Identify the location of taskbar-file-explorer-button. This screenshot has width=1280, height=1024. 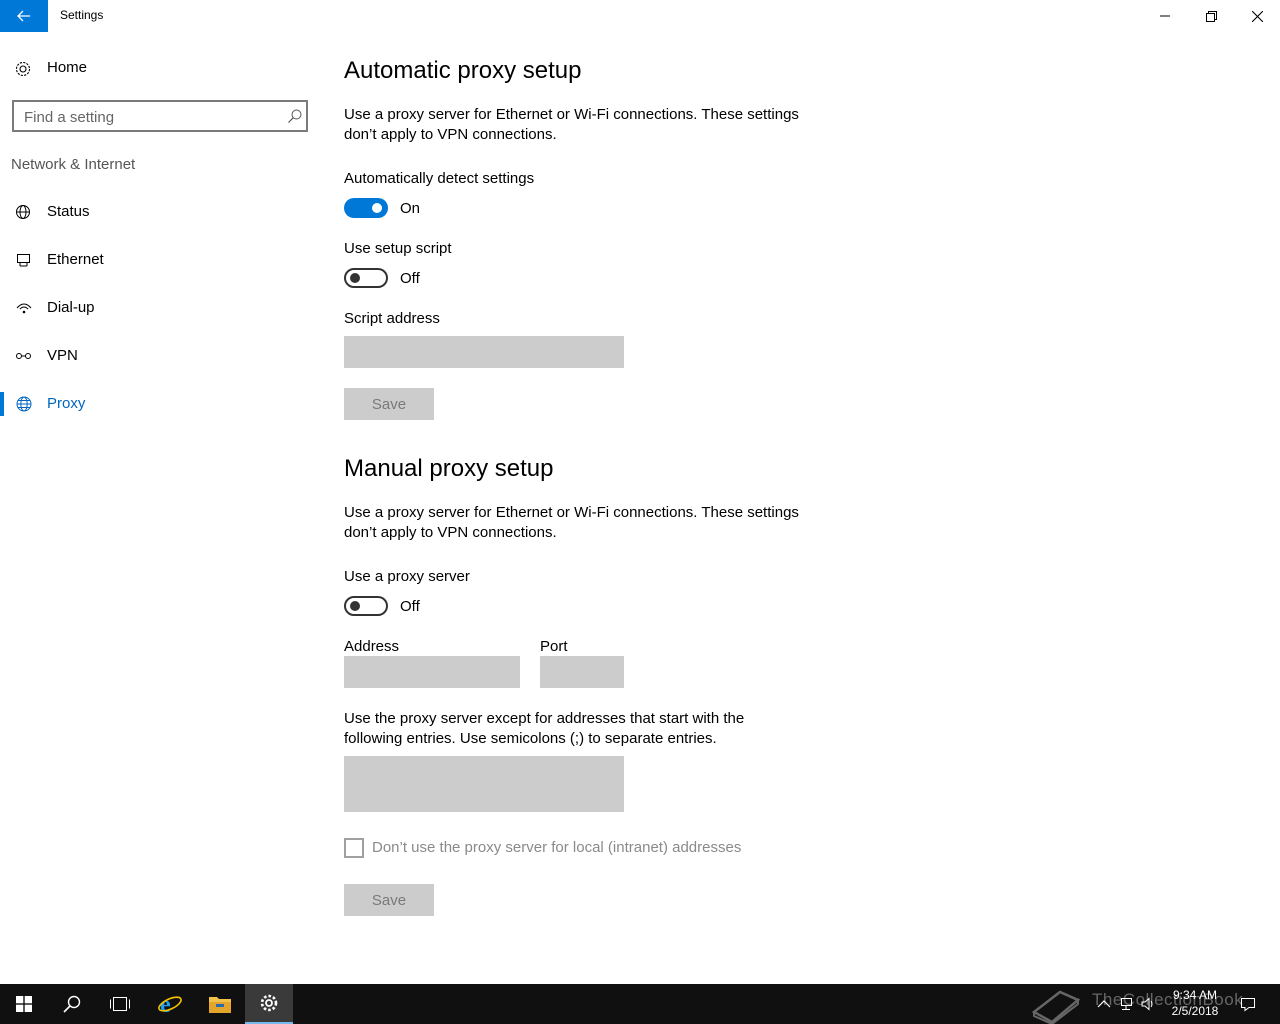
(220, 1004).